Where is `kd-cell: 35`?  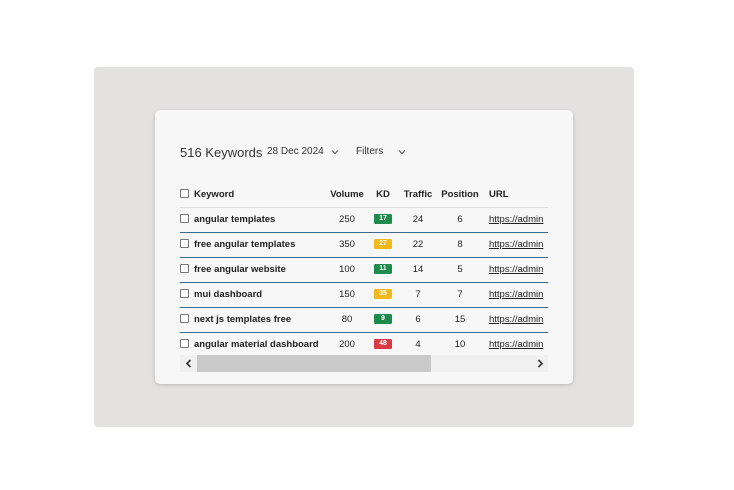
kd-cell: 35 is located at coordinates (383, 294).